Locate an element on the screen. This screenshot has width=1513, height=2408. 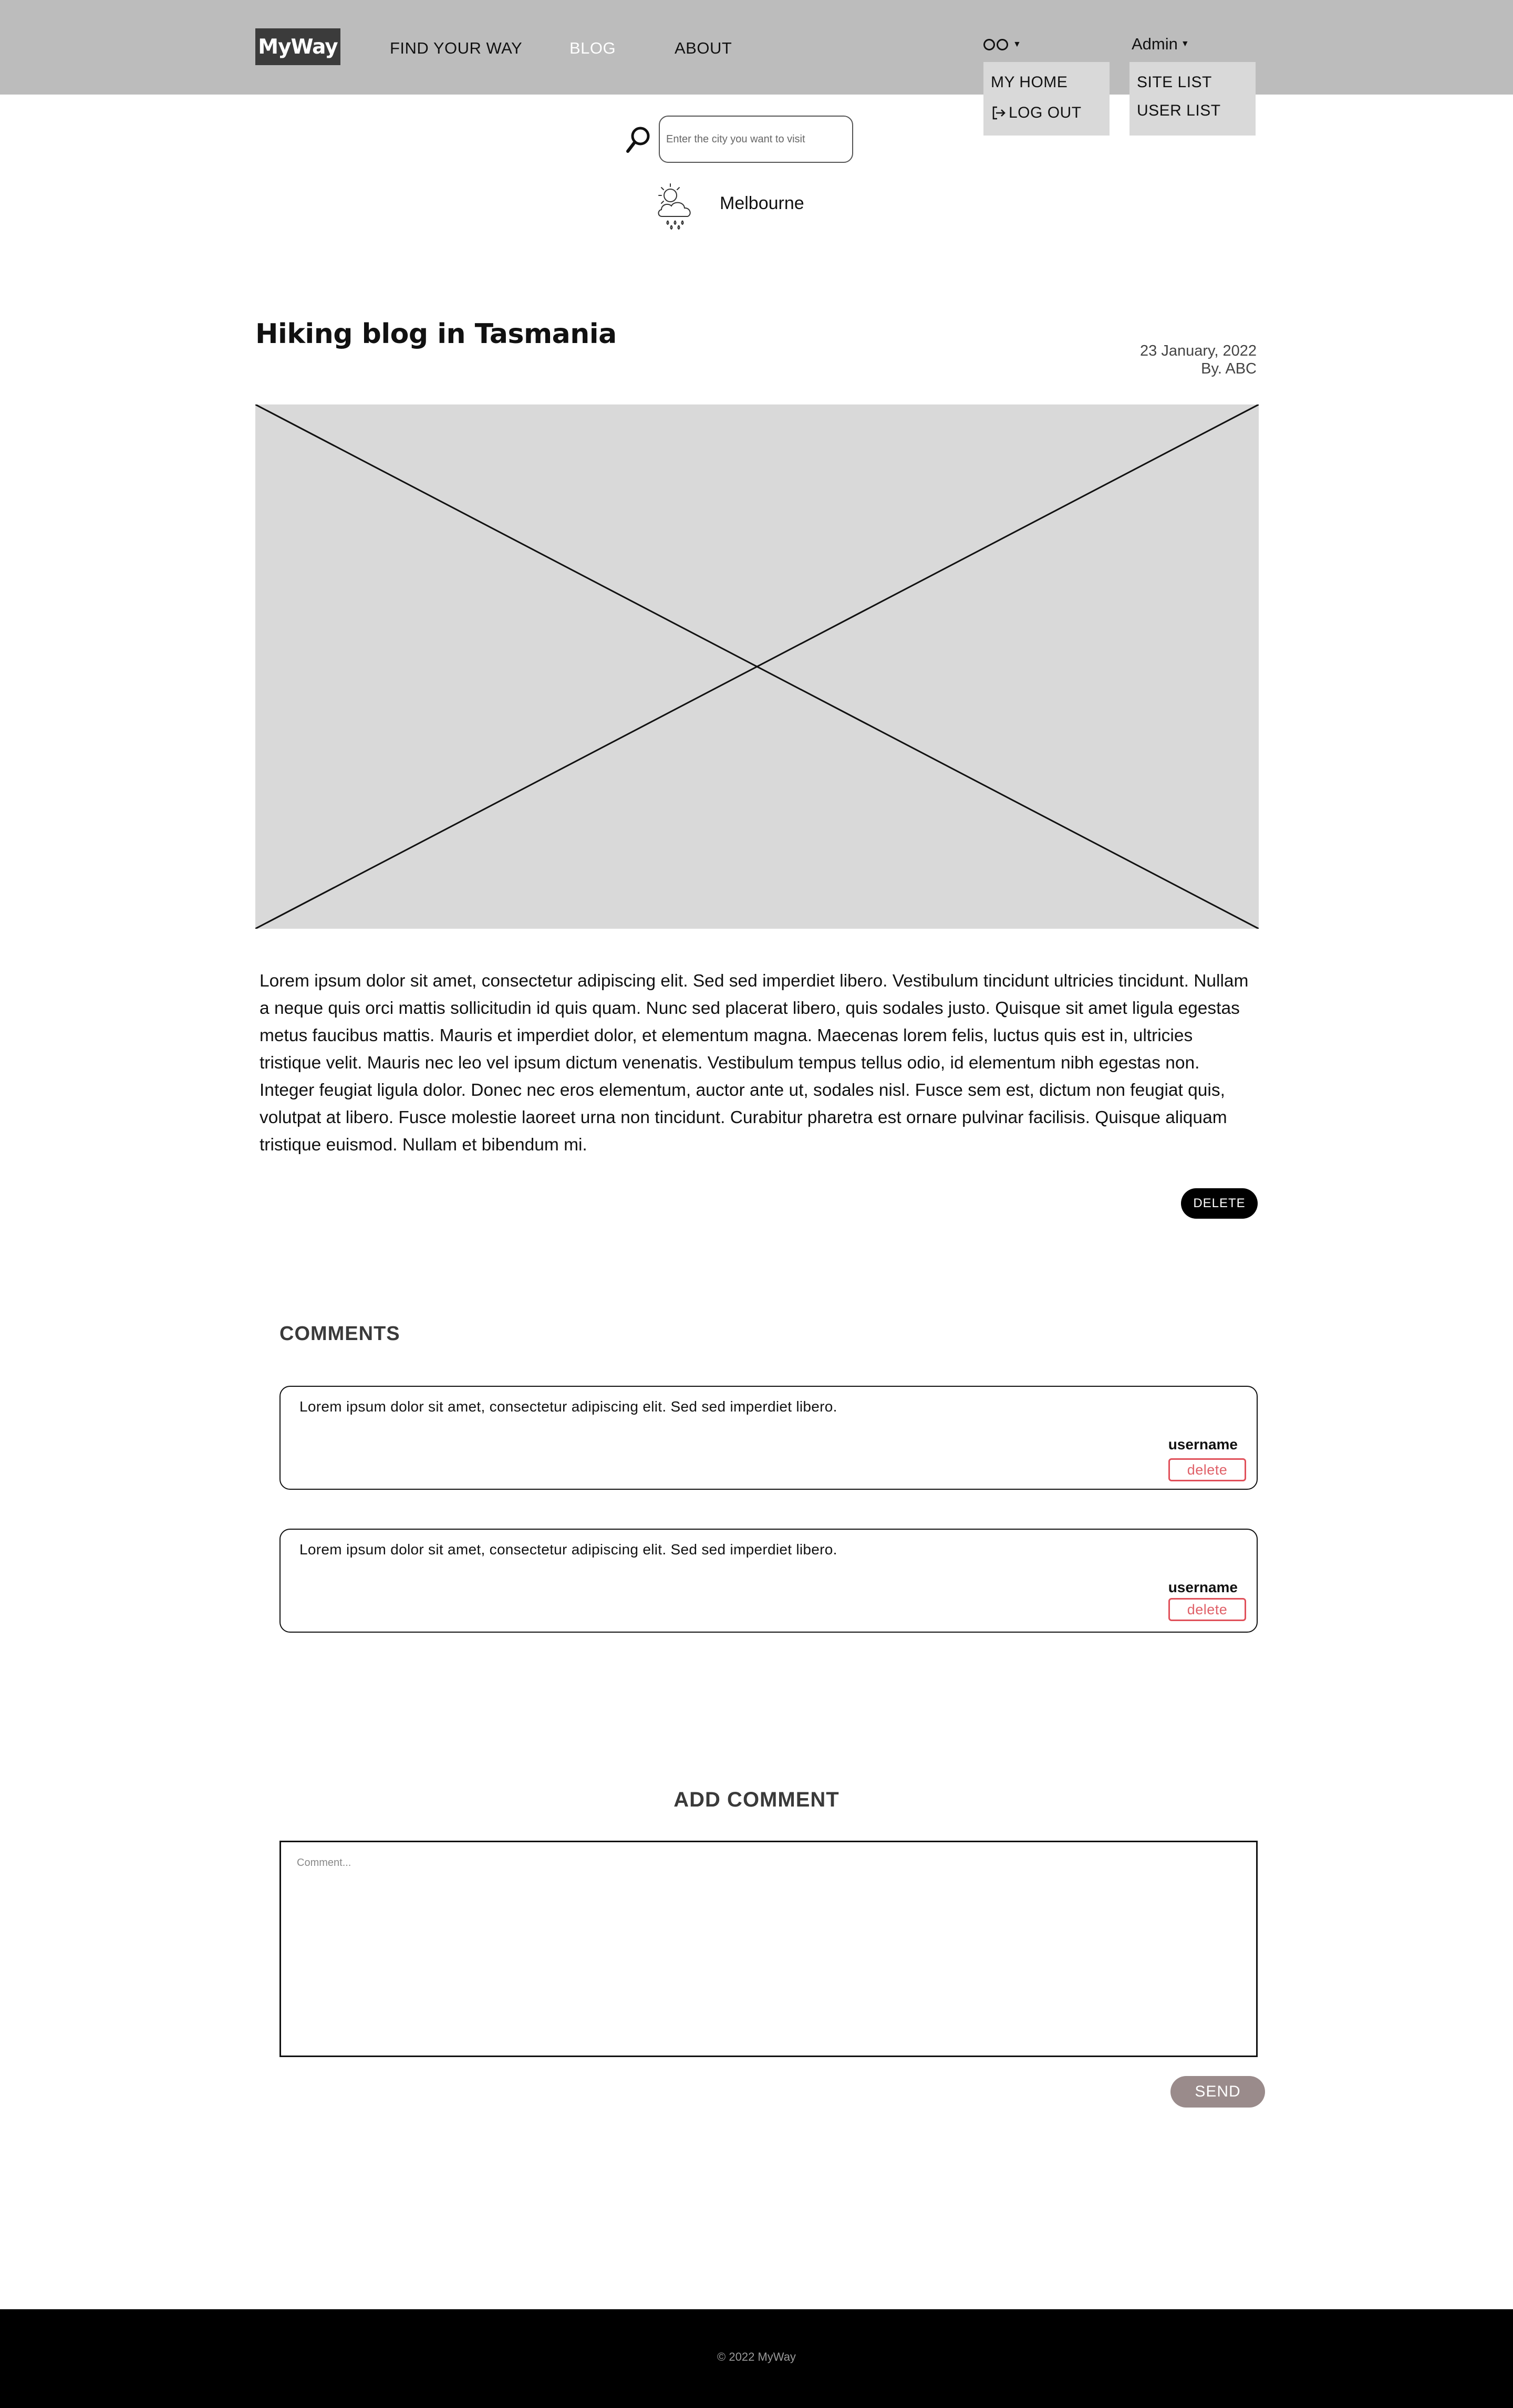
city-search-input is located at coordinates (756, 139).